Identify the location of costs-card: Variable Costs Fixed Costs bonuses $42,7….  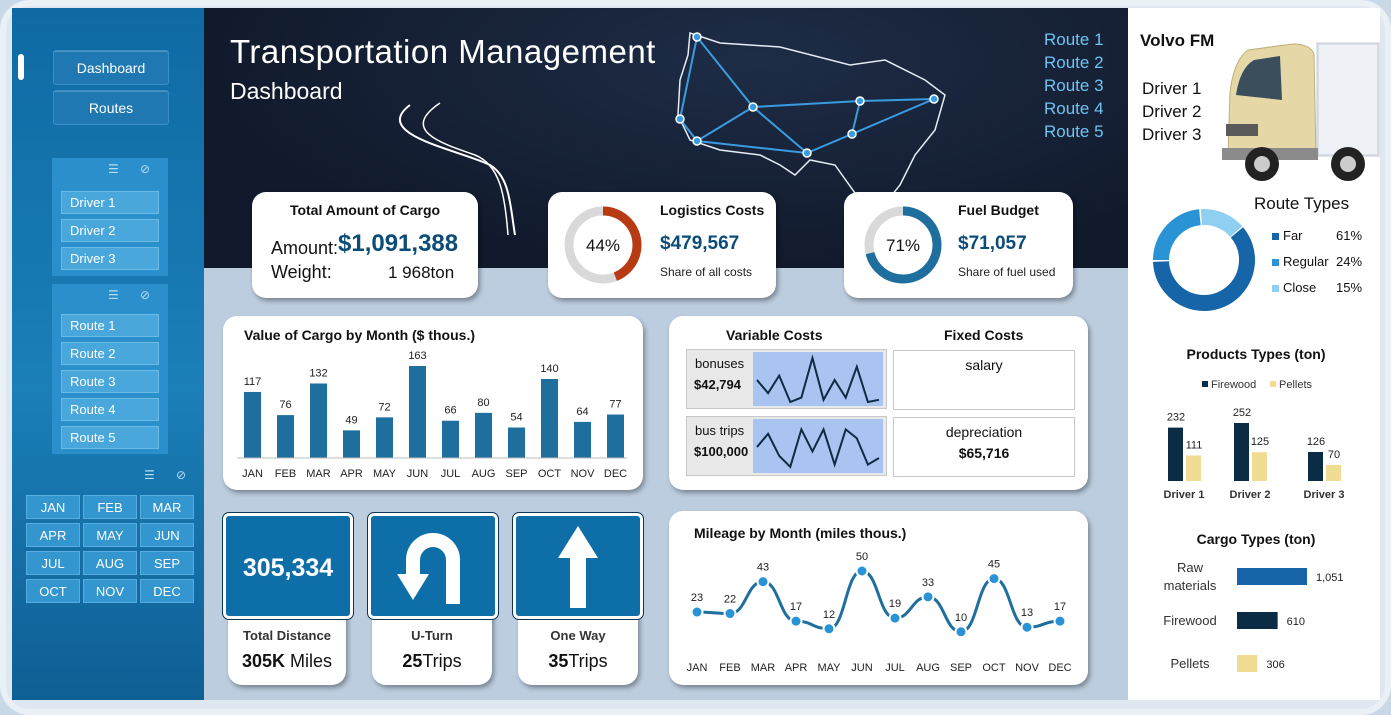
(878, 403).